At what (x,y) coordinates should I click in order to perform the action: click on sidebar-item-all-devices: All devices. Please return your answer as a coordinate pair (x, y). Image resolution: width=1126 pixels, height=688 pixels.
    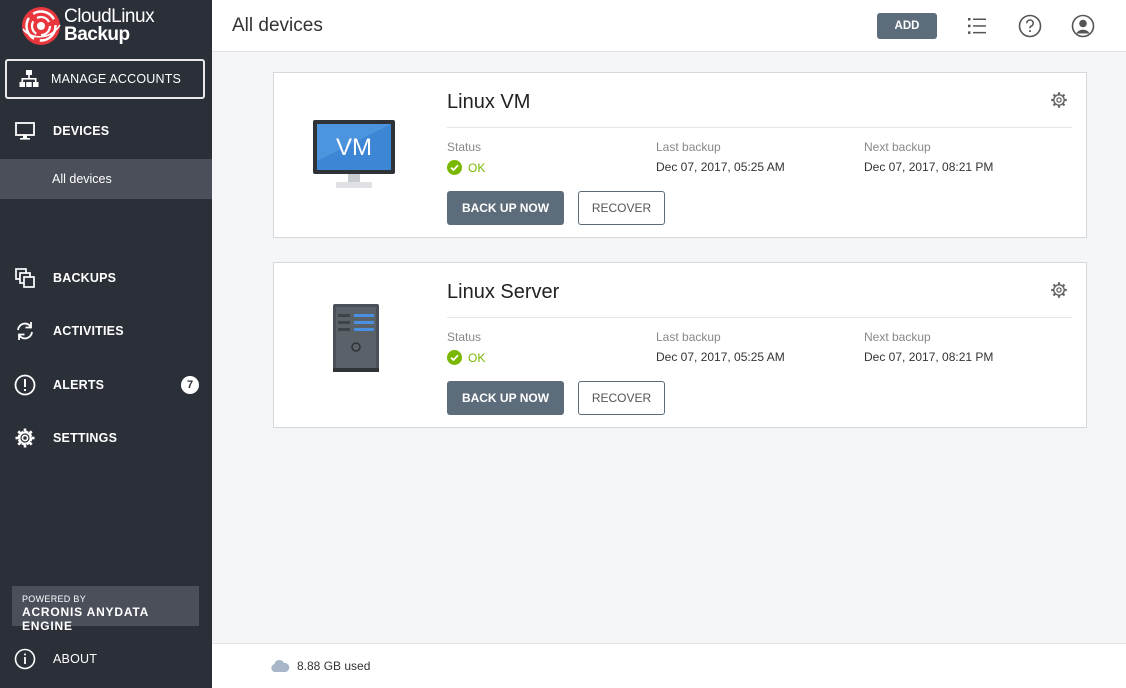
    Looking at the image, I should click on (106, 179).